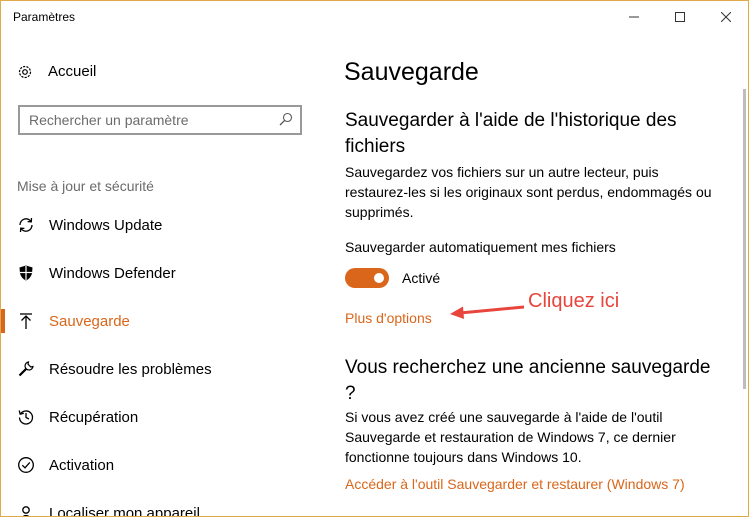 This screenshot has height=517, width=749. Describe the element at coordinates (374, 17) in the screenshot. I see `title-bar: Paramètres` at that location.